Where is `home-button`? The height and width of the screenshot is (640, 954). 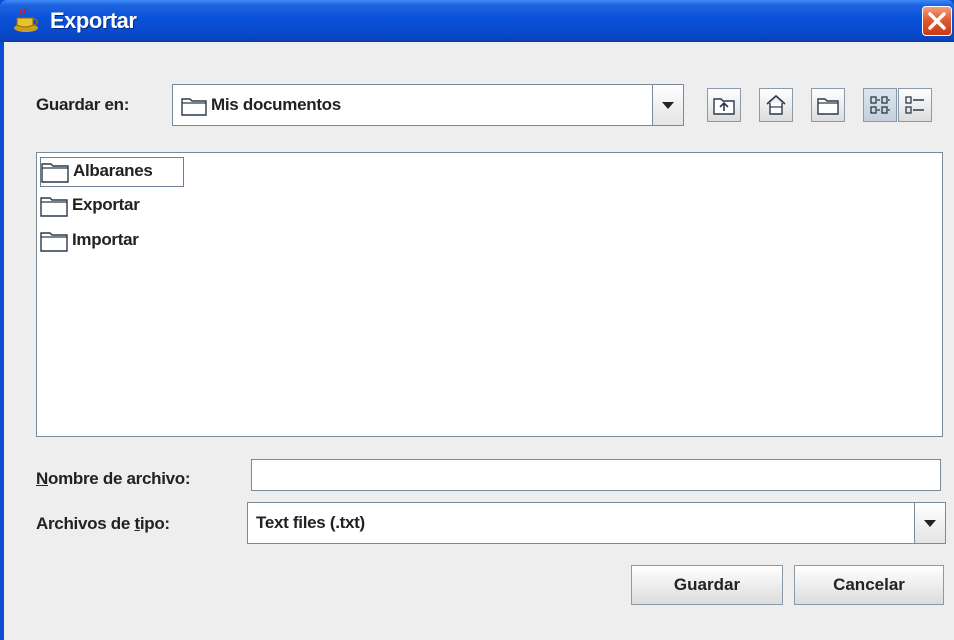
home-button is located at coordinates (776, 105).